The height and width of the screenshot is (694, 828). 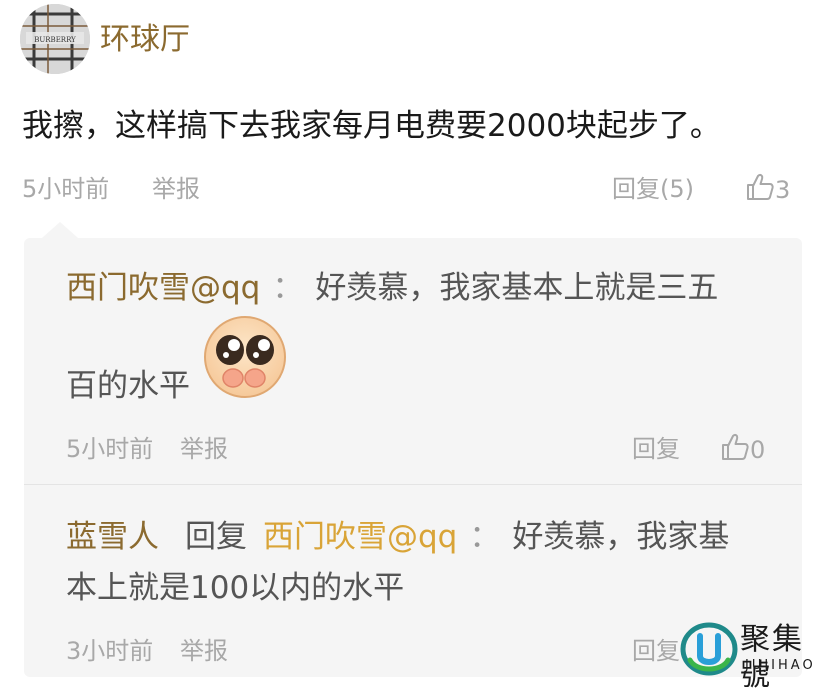 What do you see at coordinates (216, 537) in the screenshot?
I see `reply-2-reply-word: 回复` at bounding box center [216, 537].